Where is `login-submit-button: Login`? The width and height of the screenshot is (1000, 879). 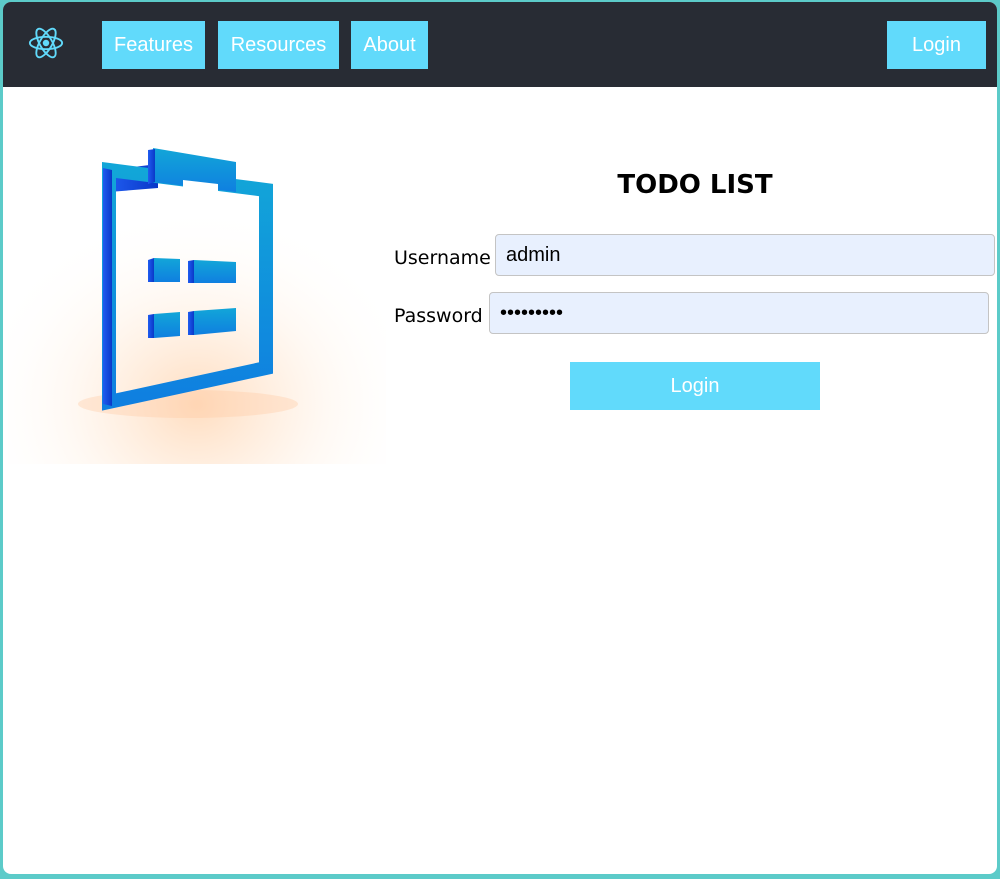 login-submit-button: Login is located at coordinates (695, 386).